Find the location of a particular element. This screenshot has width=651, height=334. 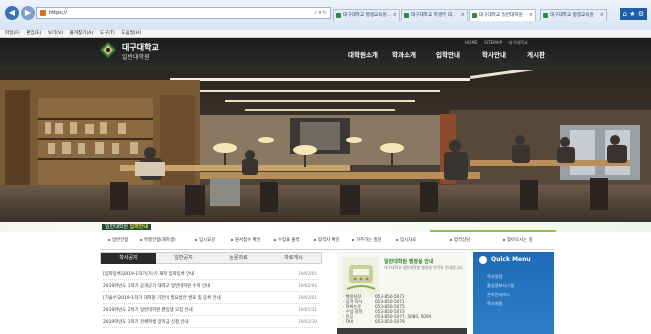

admission-label: 일반대학원 입학안내 is located at coordinates (127, 227).